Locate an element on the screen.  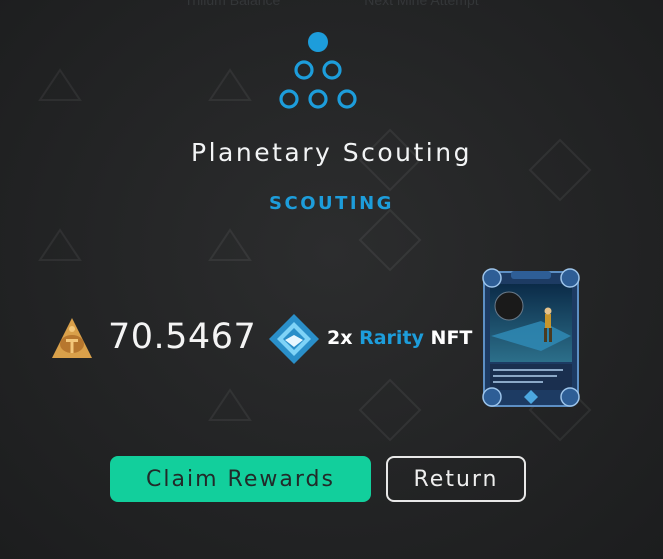
background-balance-bar: Trilium Balance Next Mine Attempt is located at coordinates (331, 4).